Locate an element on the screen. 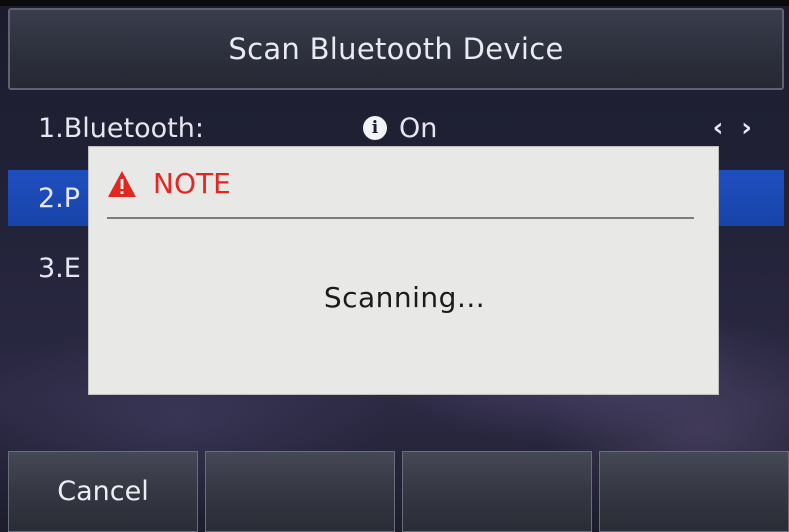 This screenshot has width=789, height=532. menu-item-label: 3.E is located at coordinates (59, 268).